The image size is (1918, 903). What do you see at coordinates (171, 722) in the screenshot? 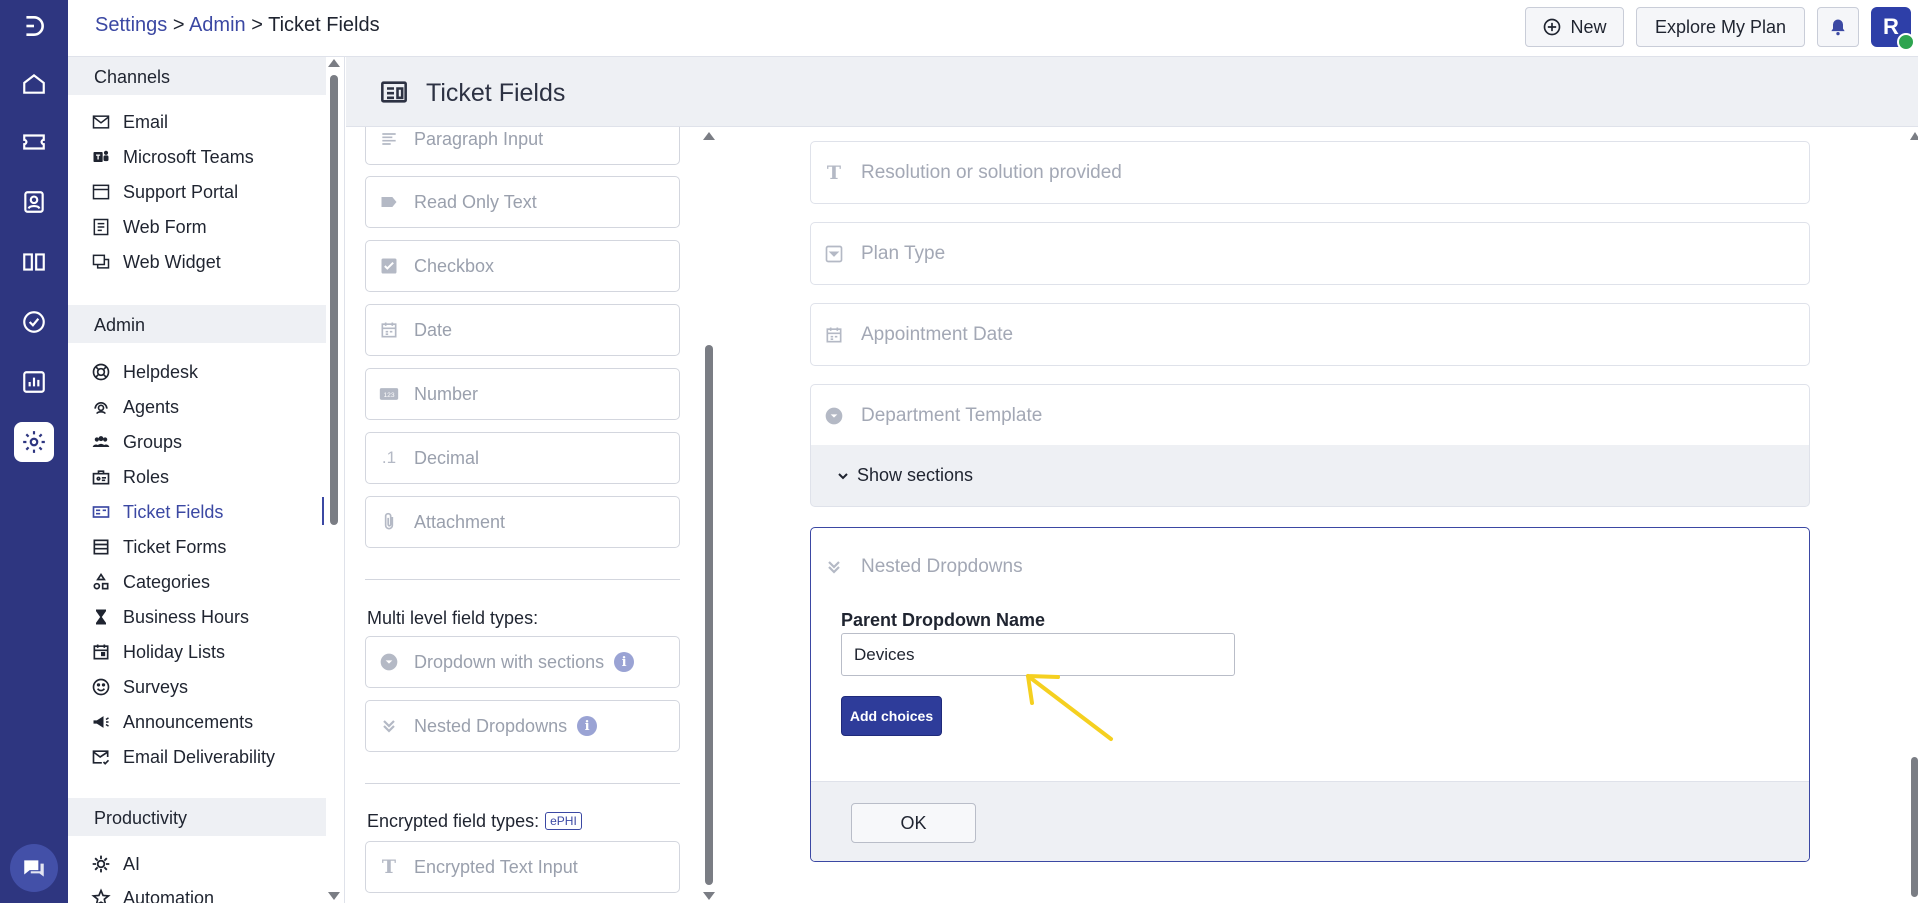
I see `sidebar-item-announcements: Announcements` at bounding box center [171, 722].